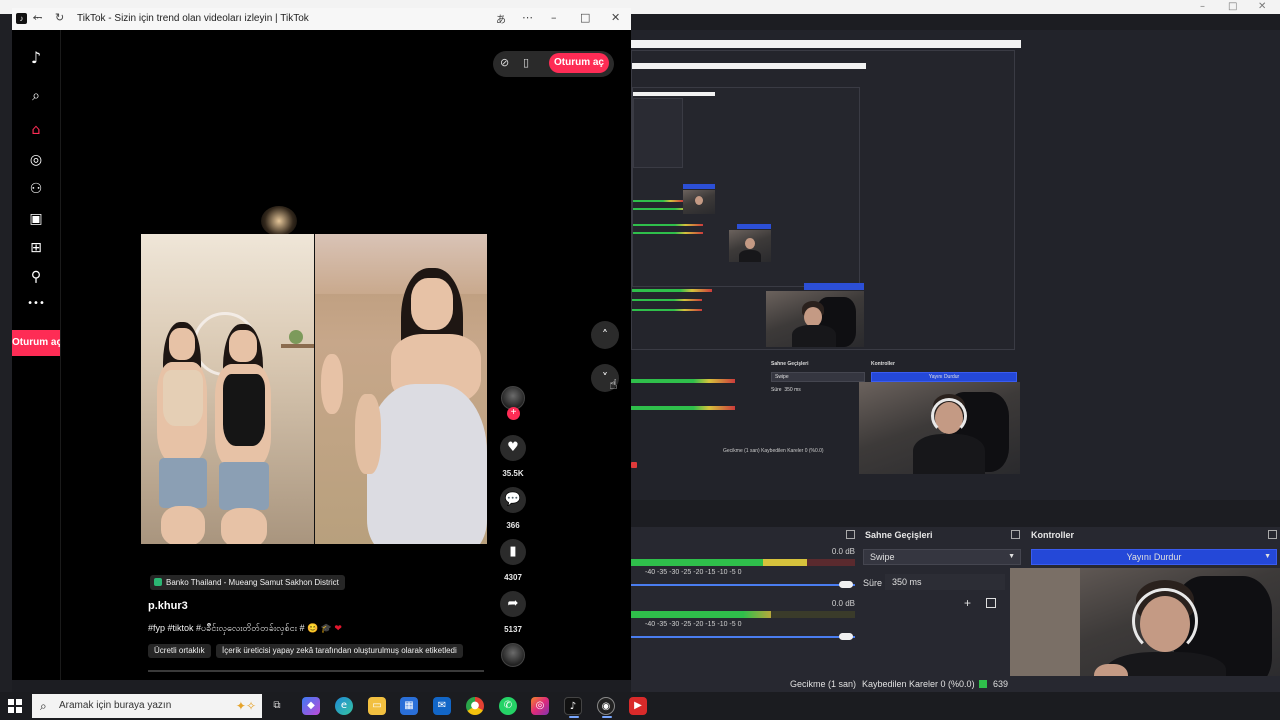  I want to click on audio-mixer-track-1: 0.0 dB -40 -35 -30 -25 -20 -15 -10 -5 0, so click(743, 577).